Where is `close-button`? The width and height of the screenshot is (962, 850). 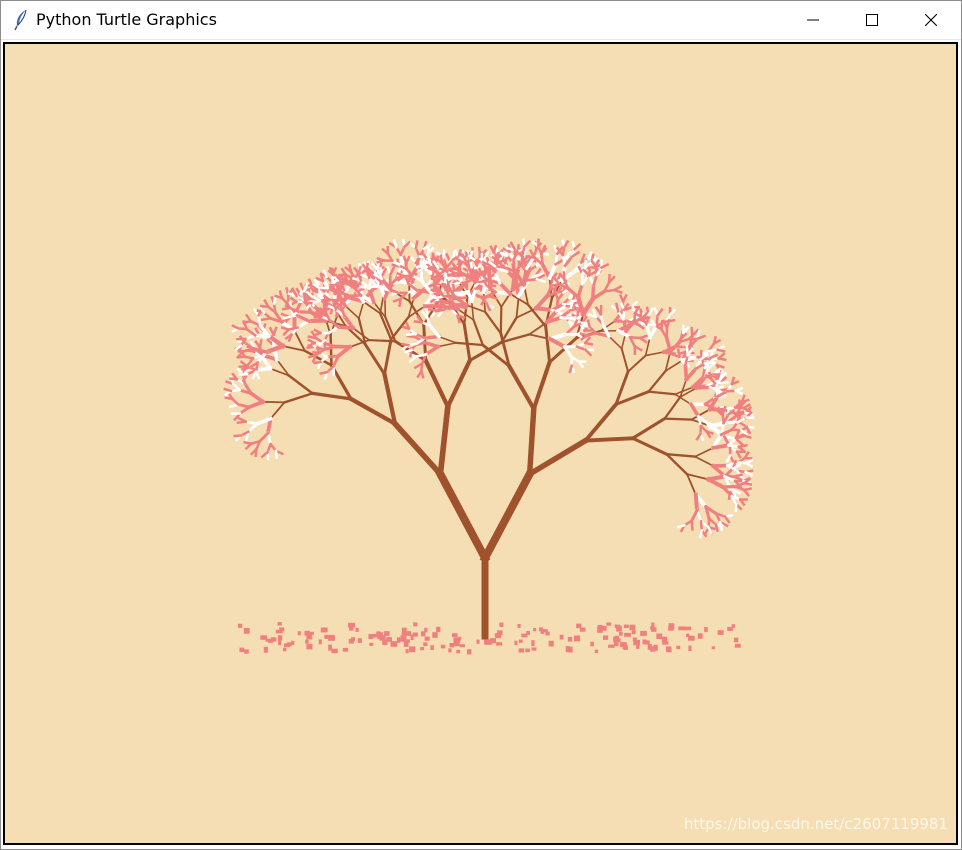
close-button is located at coordinates (931, 19).